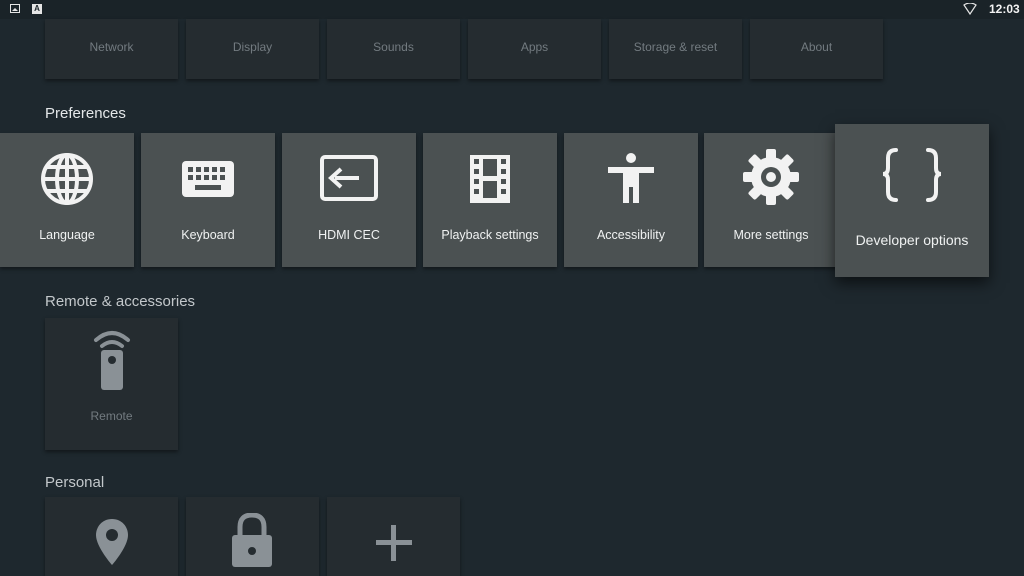 The width and height of the screenshot is (1024, 576). I want to click on tile-label: Developer options, so click(912, 240).